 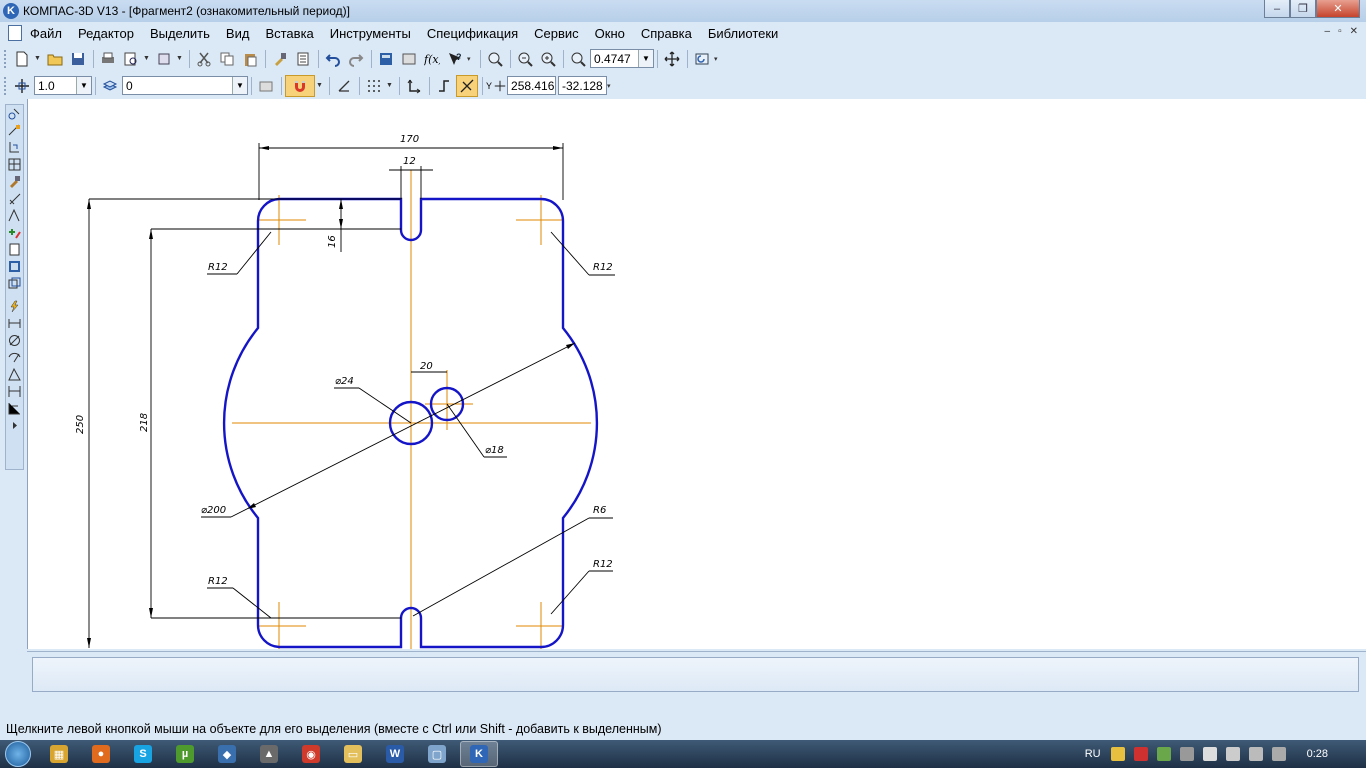 What do you see at coordinates (14, 340) in the screenshot?
I see `diameter-icon` at bounding box center [14, 340].